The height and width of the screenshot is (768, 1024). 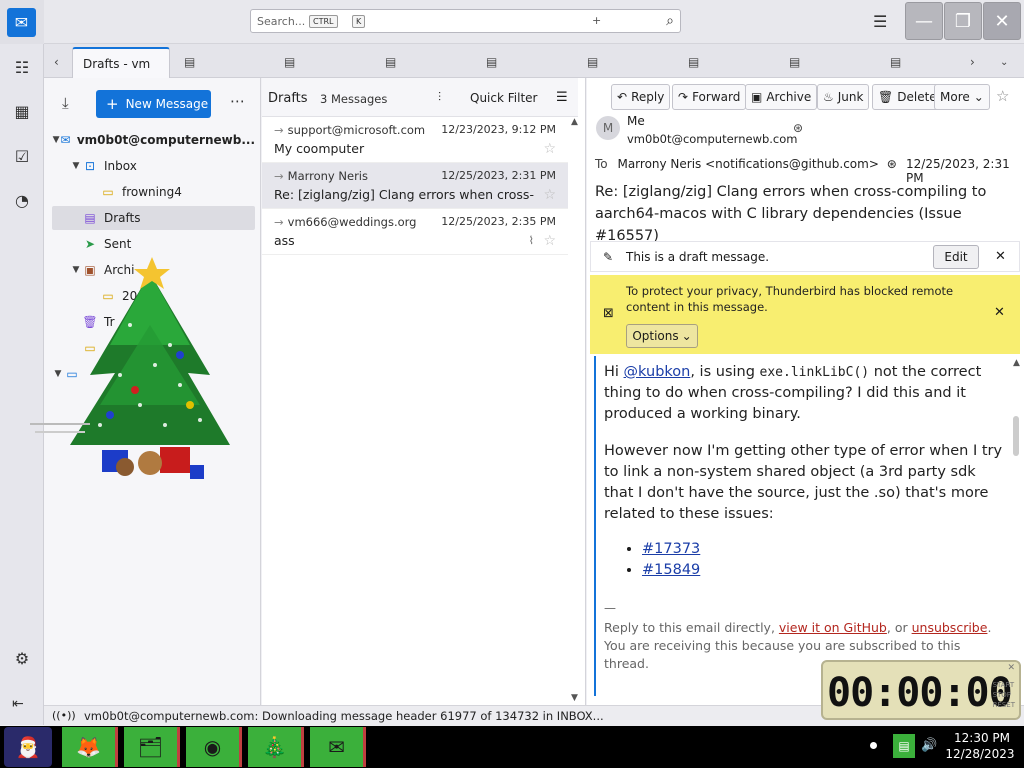 I want to click on timer-start: START, so click(x=1004, y=685).